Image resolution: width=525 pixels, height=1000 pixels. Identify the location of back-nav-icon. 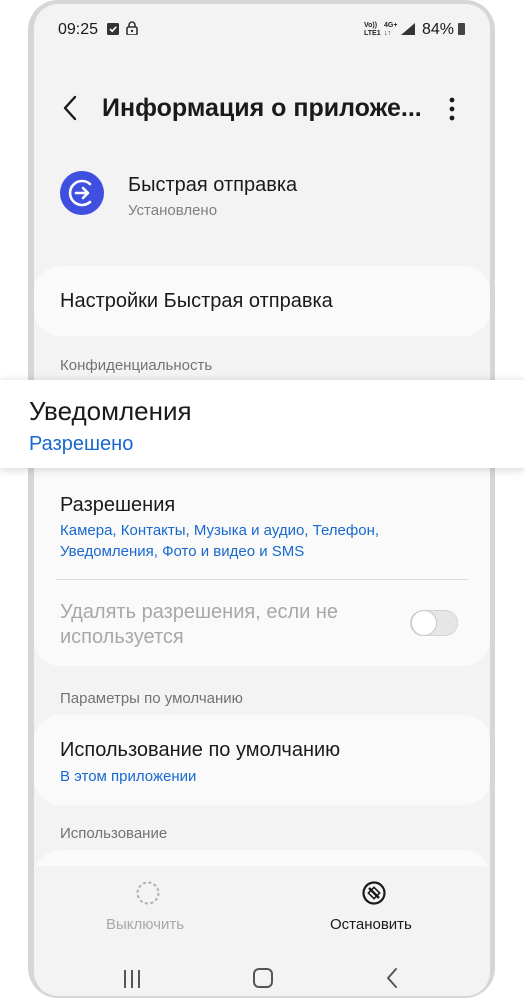
(392, 978).